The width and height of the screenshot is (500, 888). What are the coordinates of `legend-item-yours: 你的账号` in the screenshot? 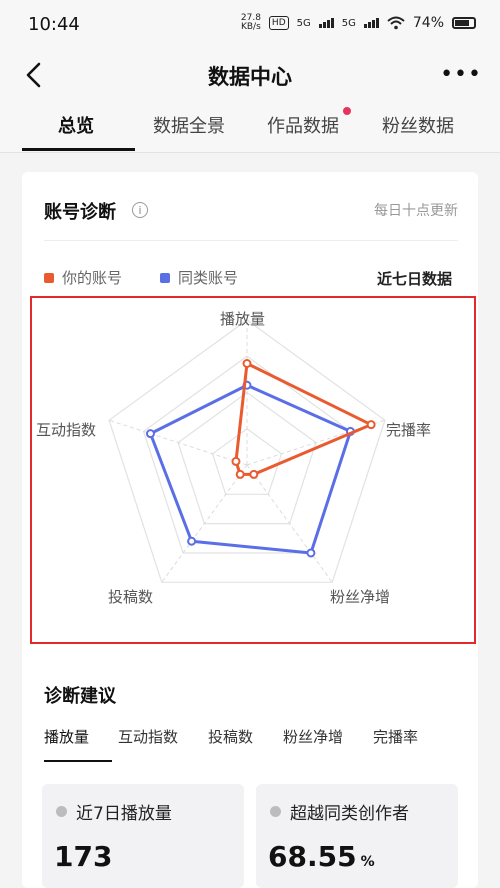 It's located at (83, 277).